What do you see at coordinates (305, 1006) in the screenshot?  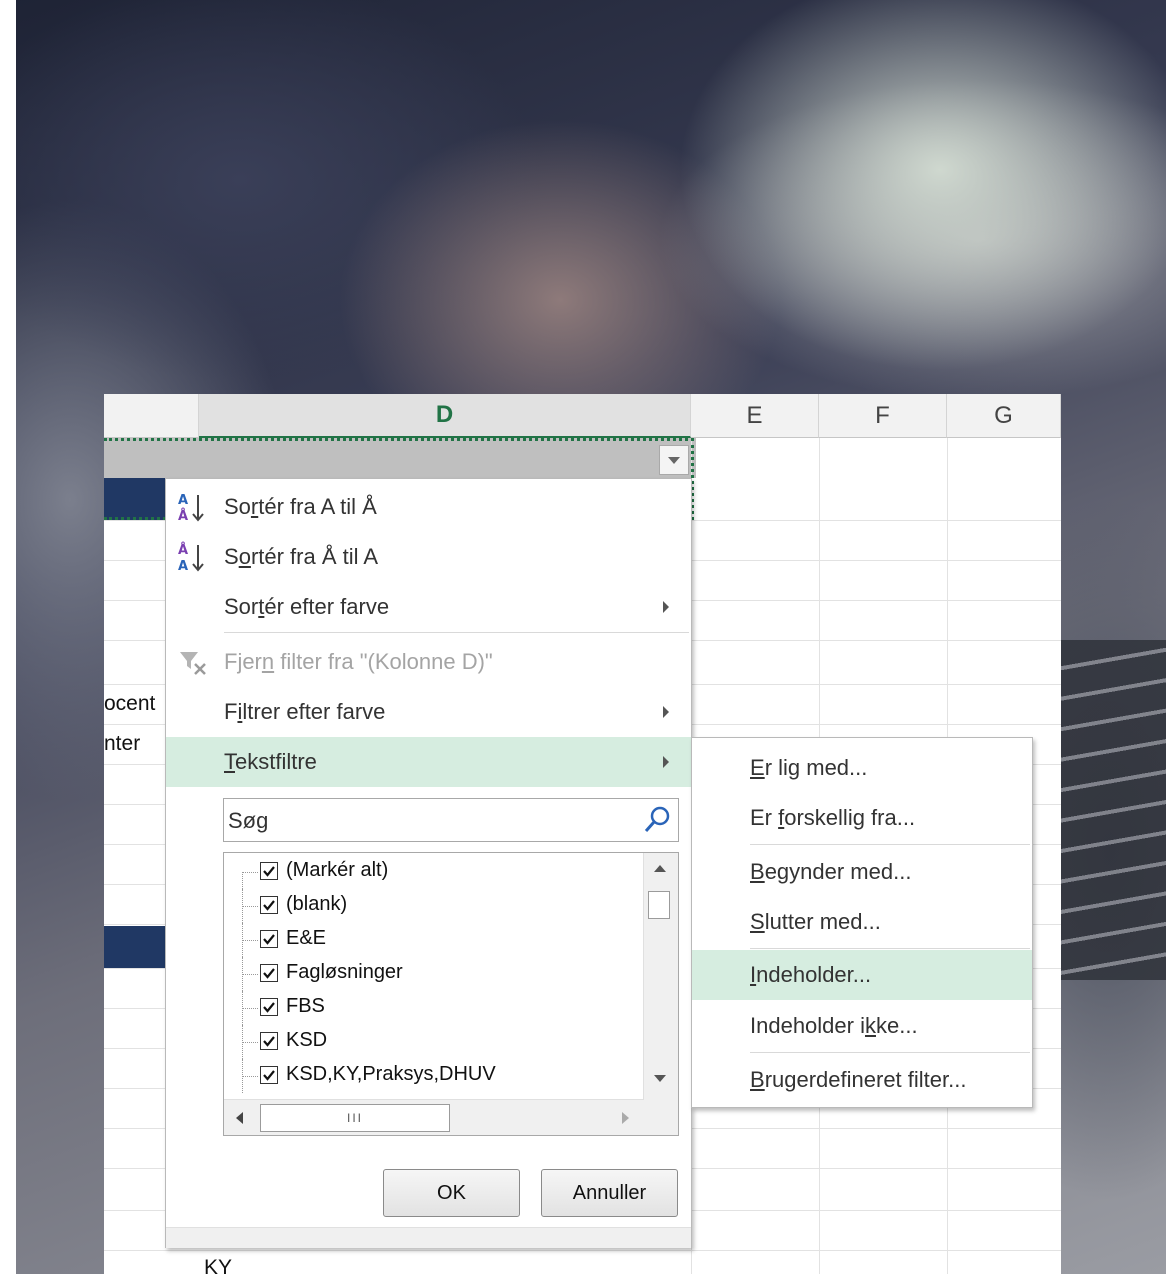 I see `list-item-label: FBS` at bounding box center [305, 1006].